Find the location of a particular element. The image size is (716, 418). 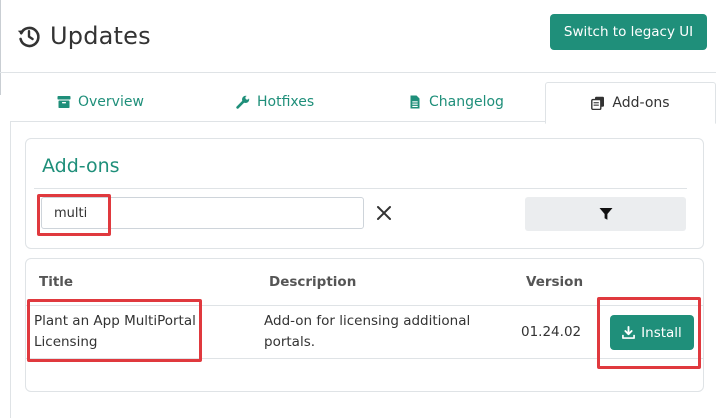

tab-hotfixes-label: Hotfixes is located at coordinates (286, 102).